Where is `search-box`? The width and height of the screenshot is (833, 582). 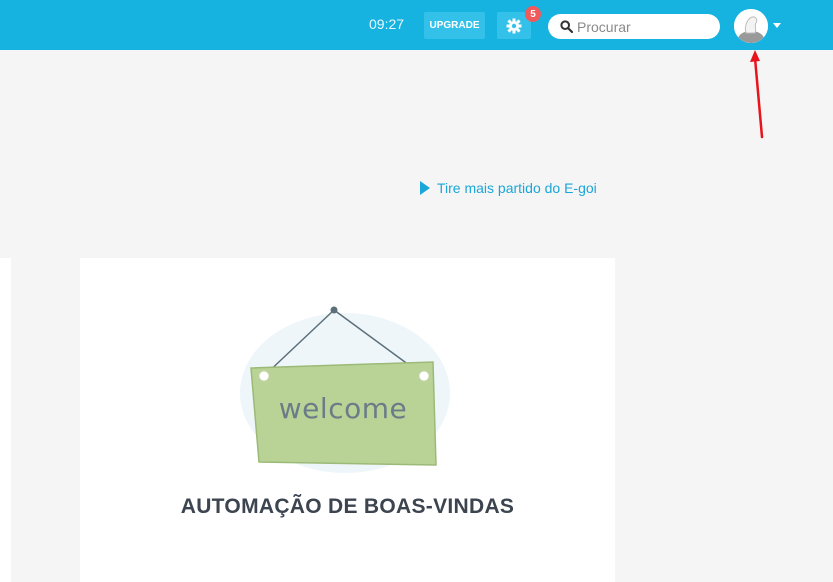
search-box is located at coordinates (634, 26).